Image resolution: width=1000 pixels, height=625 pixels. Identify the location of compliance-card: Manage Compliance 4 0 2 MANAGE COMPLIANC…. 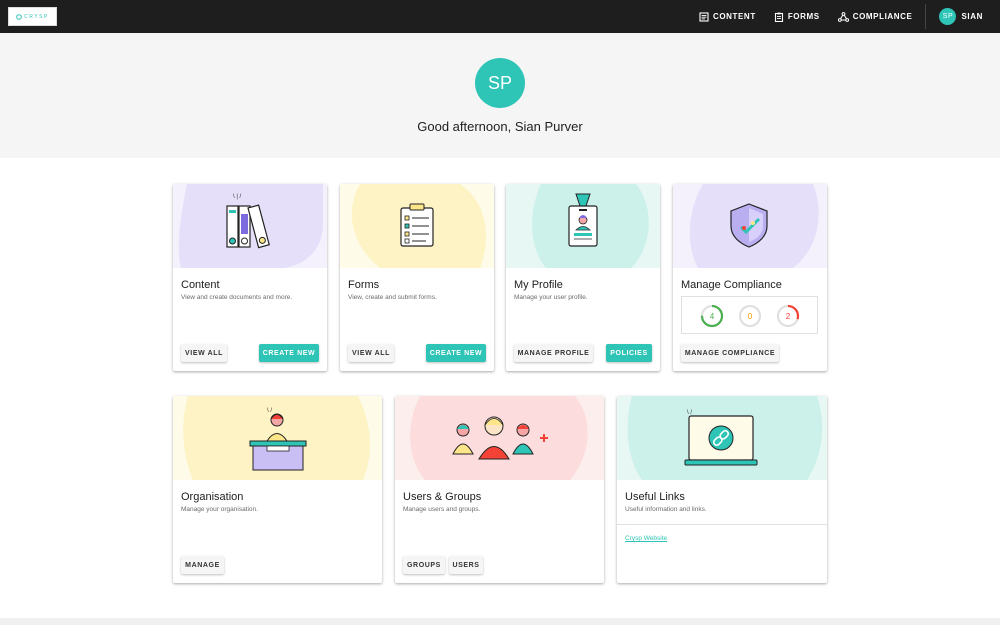
(750, 277).